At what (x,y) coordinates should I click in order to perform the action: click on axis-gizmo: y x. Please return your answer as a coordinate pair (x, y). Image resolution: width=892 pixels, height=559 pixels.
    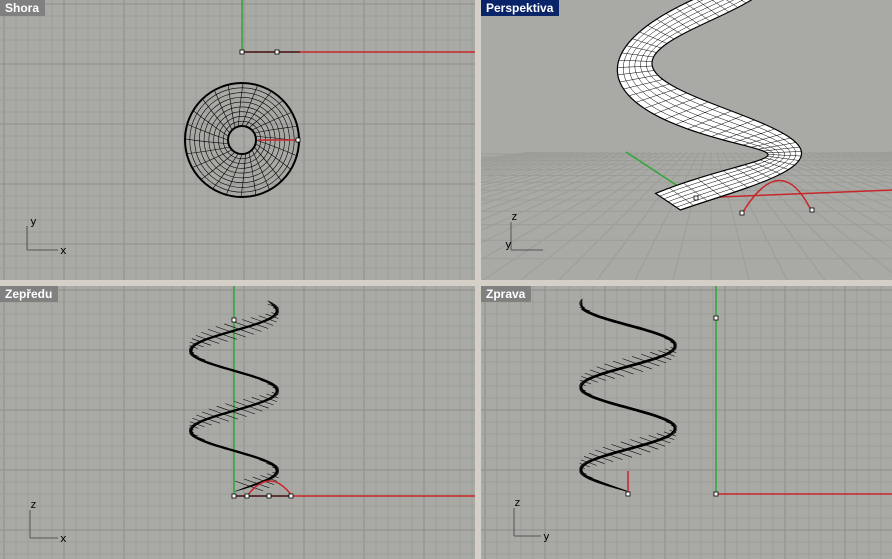
    Looking at the image, I should click on (46, 236).